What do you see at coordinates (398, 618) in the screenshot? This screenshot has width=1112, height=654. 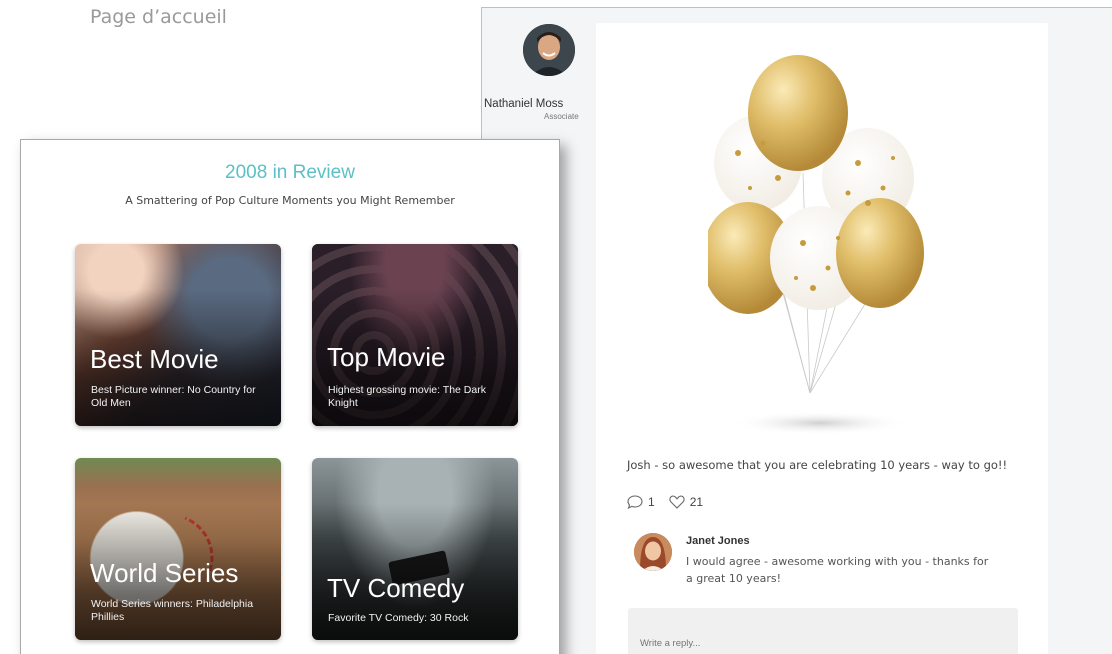 I see `tile-description: Favorite TV Comedy: 30 Rock` at bounding box center [398, 618].